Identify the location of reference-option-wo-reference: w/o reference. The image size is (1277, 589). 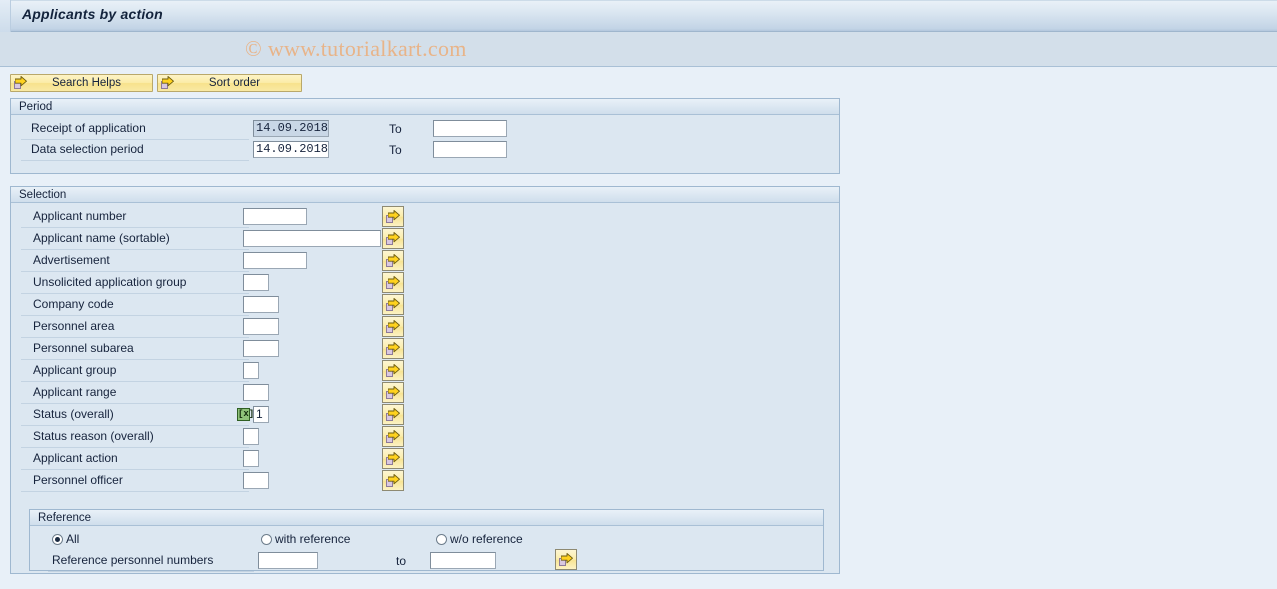
(479, 539).